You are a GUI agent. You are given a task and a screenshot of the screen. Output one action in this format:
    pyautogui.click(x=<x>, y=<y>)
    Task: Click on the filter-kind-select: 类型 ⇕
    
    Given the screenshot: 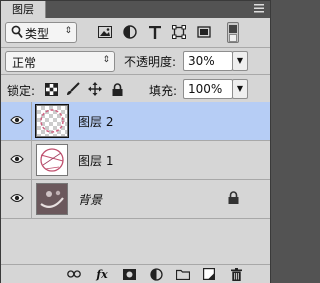 What is the action you would take?
    pyautogui.click(x=41, y=32)
    